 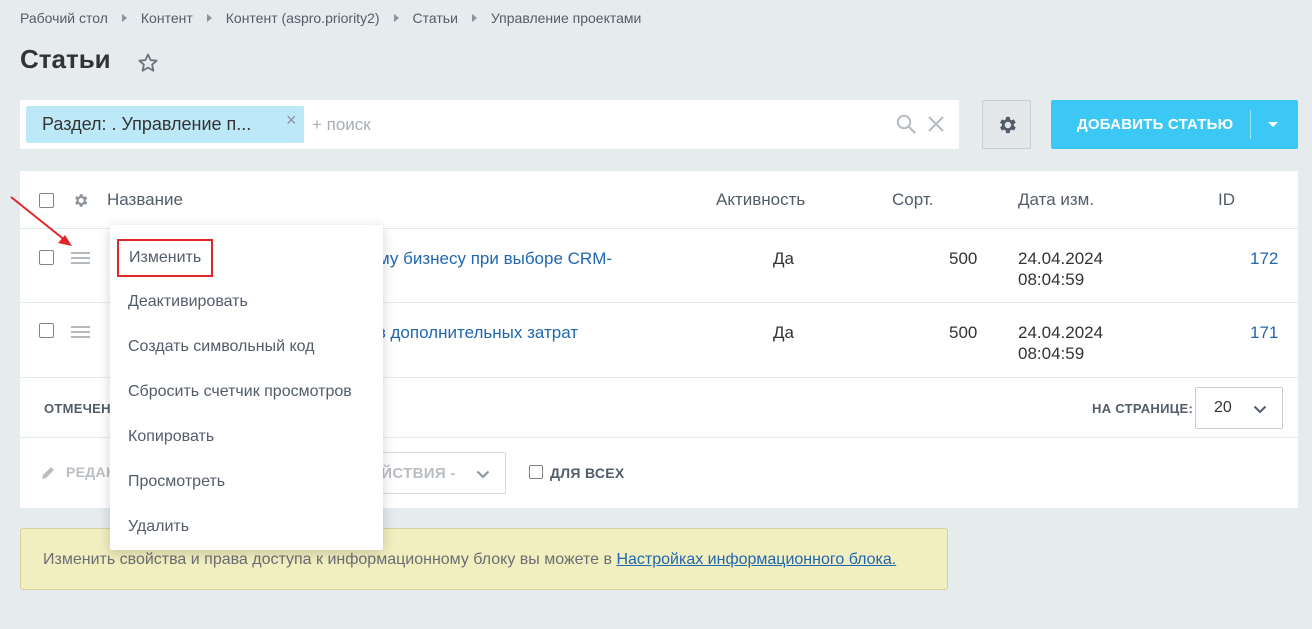 I want to click on per-page-select: 20, so click(x=1239, y=408).